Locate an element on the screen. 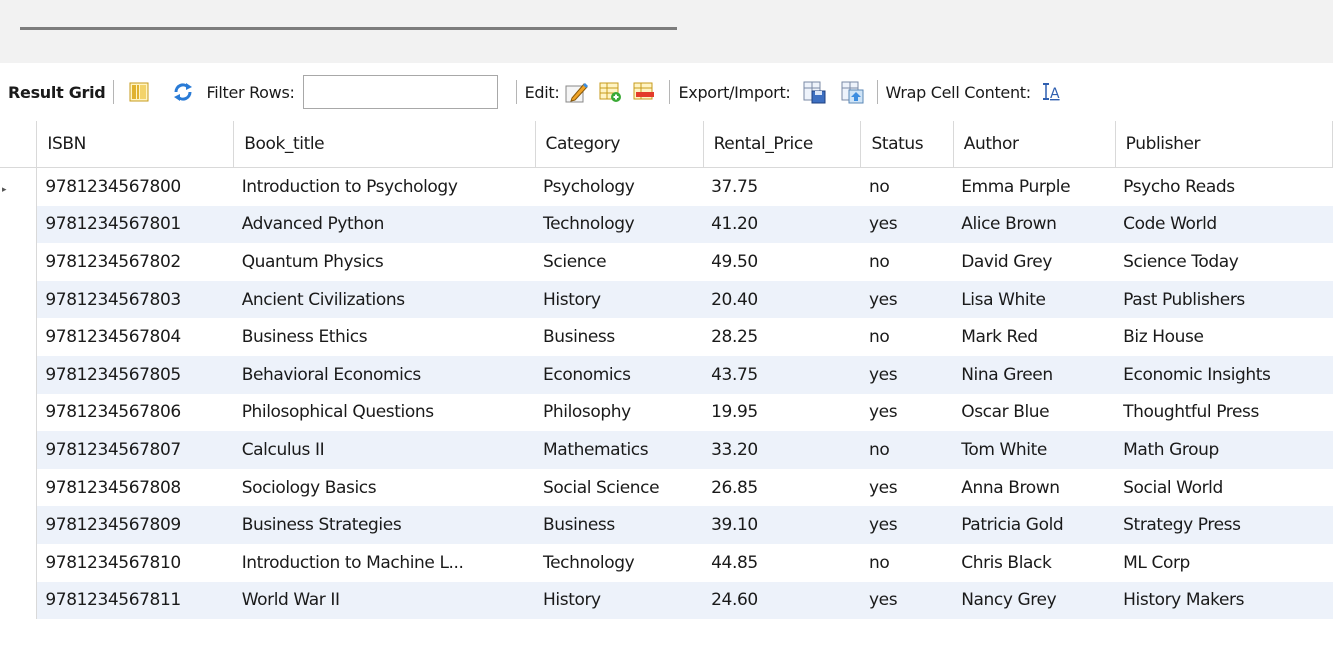 The width and height of the screenshot is (1333, 649). import-icon is located at coordinates (852, 92).